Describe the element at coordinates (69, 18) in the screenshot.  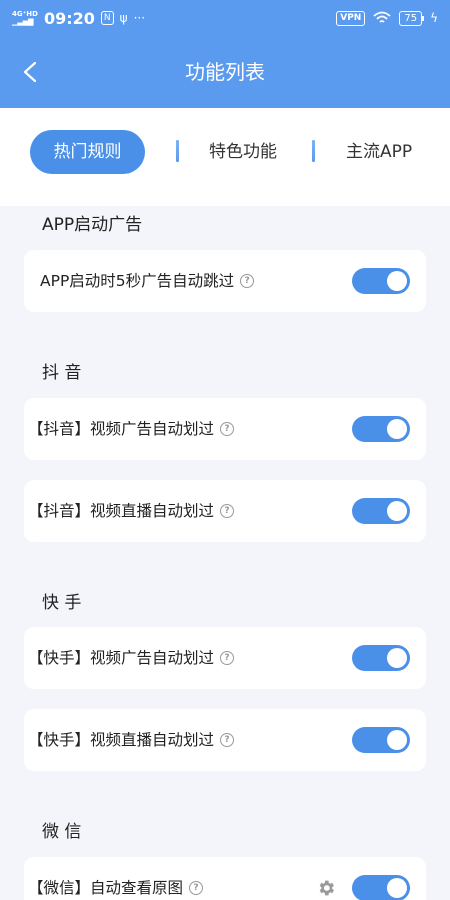
I see `clock: 09:20` at that location.